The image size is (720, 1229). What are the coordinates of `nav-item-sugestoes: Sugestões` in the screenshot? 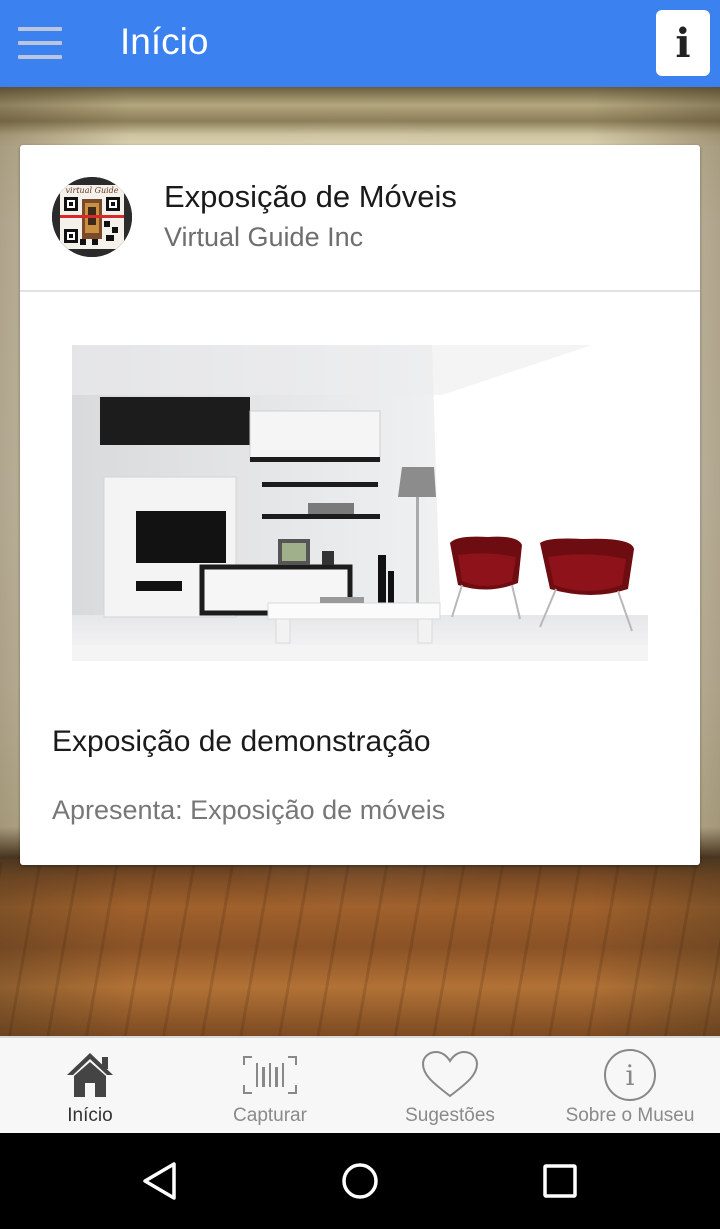 It's located at (450, 1085).